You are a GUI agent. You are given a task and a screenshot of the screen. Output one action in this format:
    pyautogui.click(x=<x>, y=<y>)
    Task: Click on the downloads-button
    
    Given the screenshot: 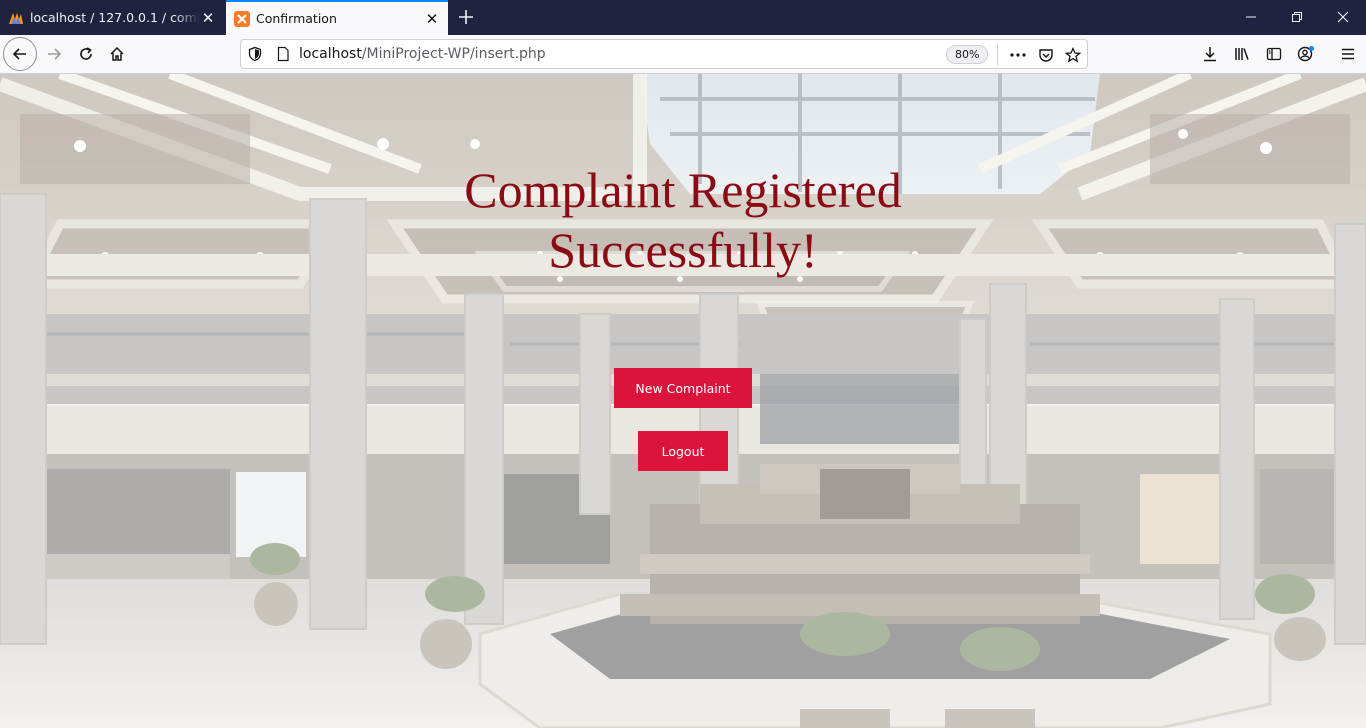 What is the action you would take?
    pyautogui.click(x=1210, y=54)
    